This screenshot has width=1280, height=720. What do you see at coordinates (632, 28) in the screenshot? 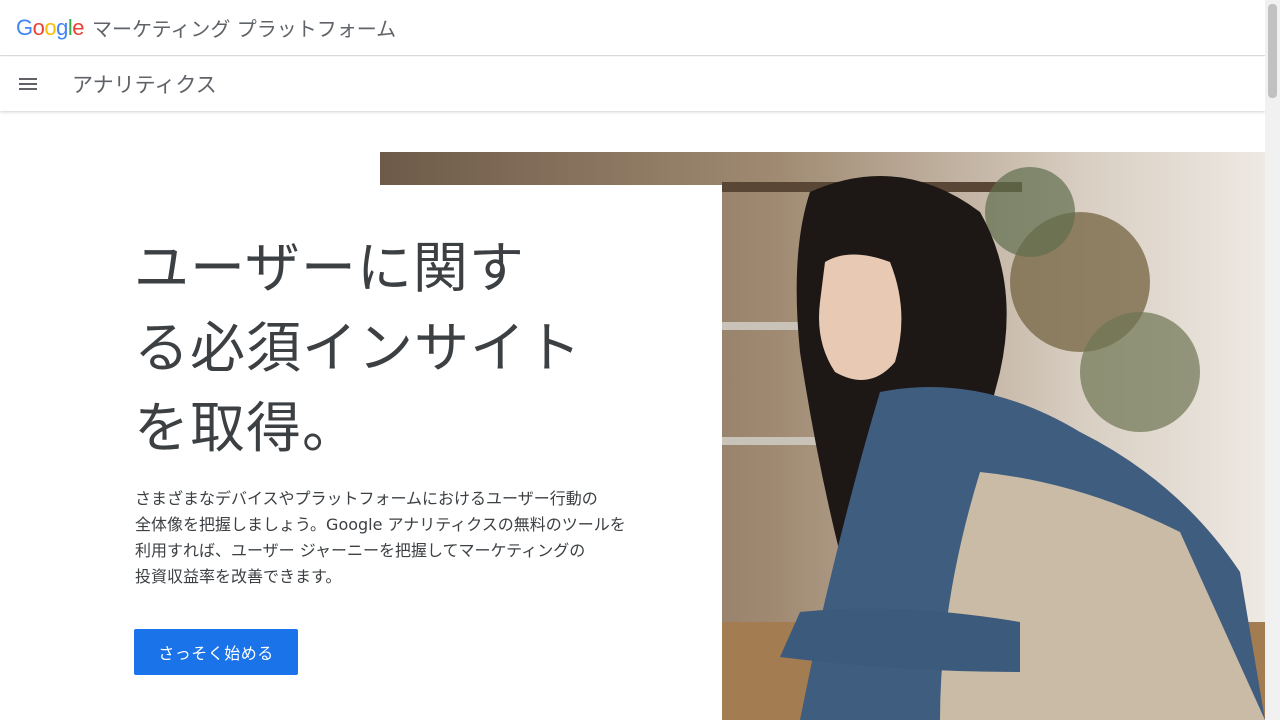
I see `brand-bar: Google マーケティング プラットフォーム` at bounding box center [632, 28].